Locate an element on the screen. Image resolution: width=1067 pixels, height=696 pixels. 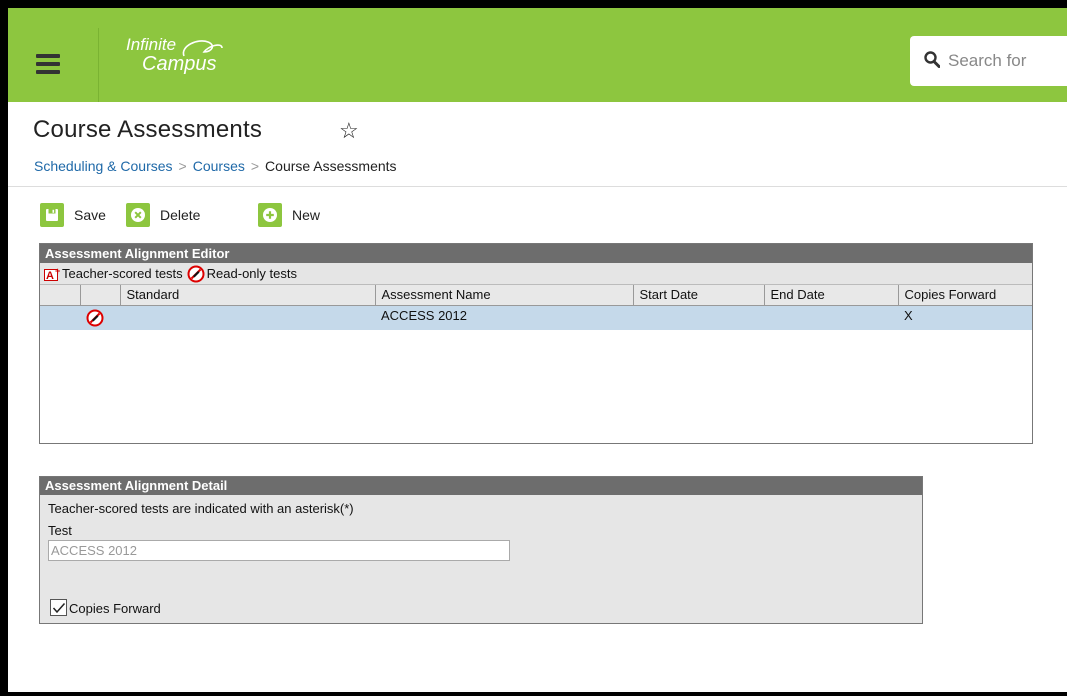
infinite-campus-logo: Infinite Campus is located at coordinates (174, 55).